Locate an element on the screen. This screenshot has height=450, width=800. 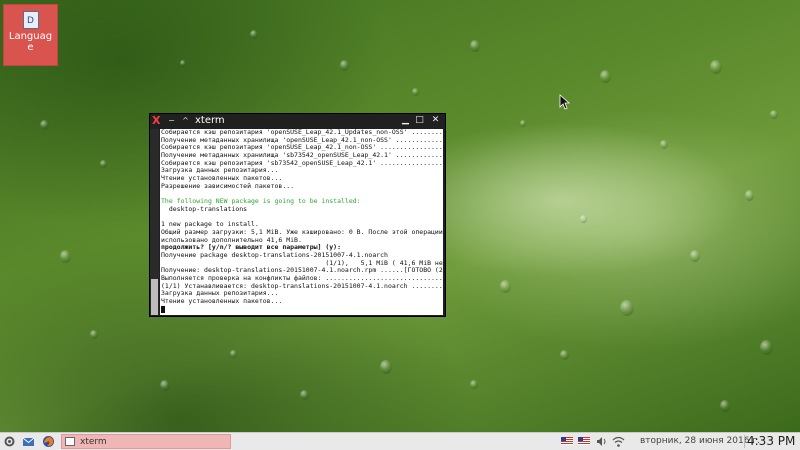
window-shade-button: ^ is located at coordinates (185, 120).